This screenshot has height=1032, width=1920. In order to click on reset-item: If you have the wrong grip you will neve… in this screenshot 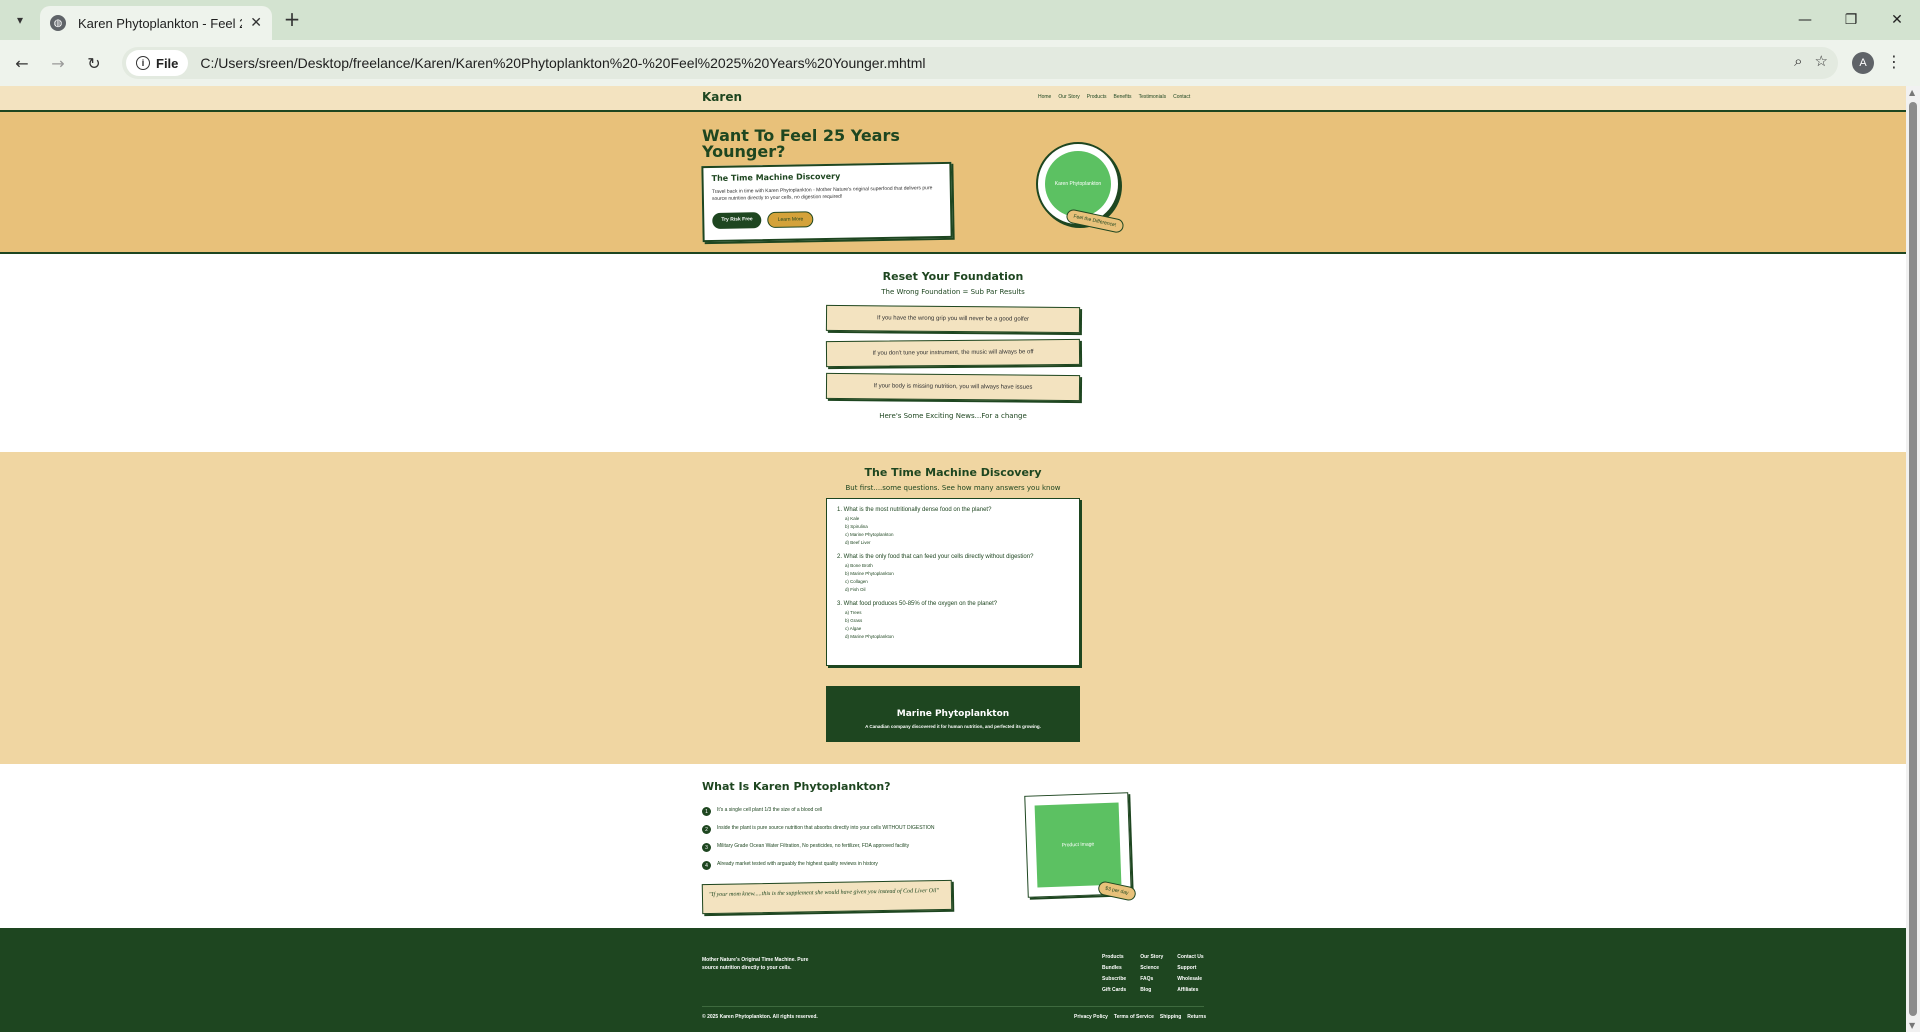, I will do `click(953, 319)`.